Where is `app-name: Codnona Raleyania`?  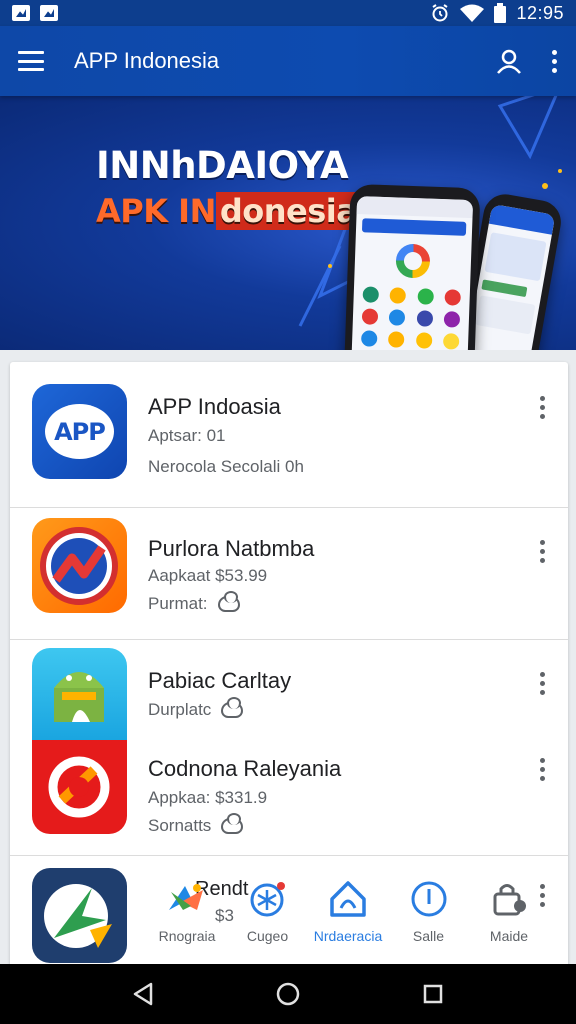 app-name: Codnona Raleyania is located at coordinates (245, 768).